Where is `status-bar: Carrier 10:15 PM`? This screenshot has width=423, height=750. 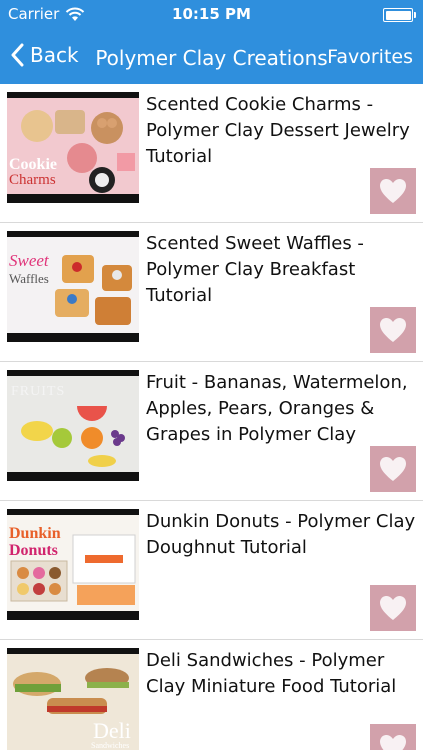 status-bar: Carrier 10:15 PM is located at coordinates (211, 15).